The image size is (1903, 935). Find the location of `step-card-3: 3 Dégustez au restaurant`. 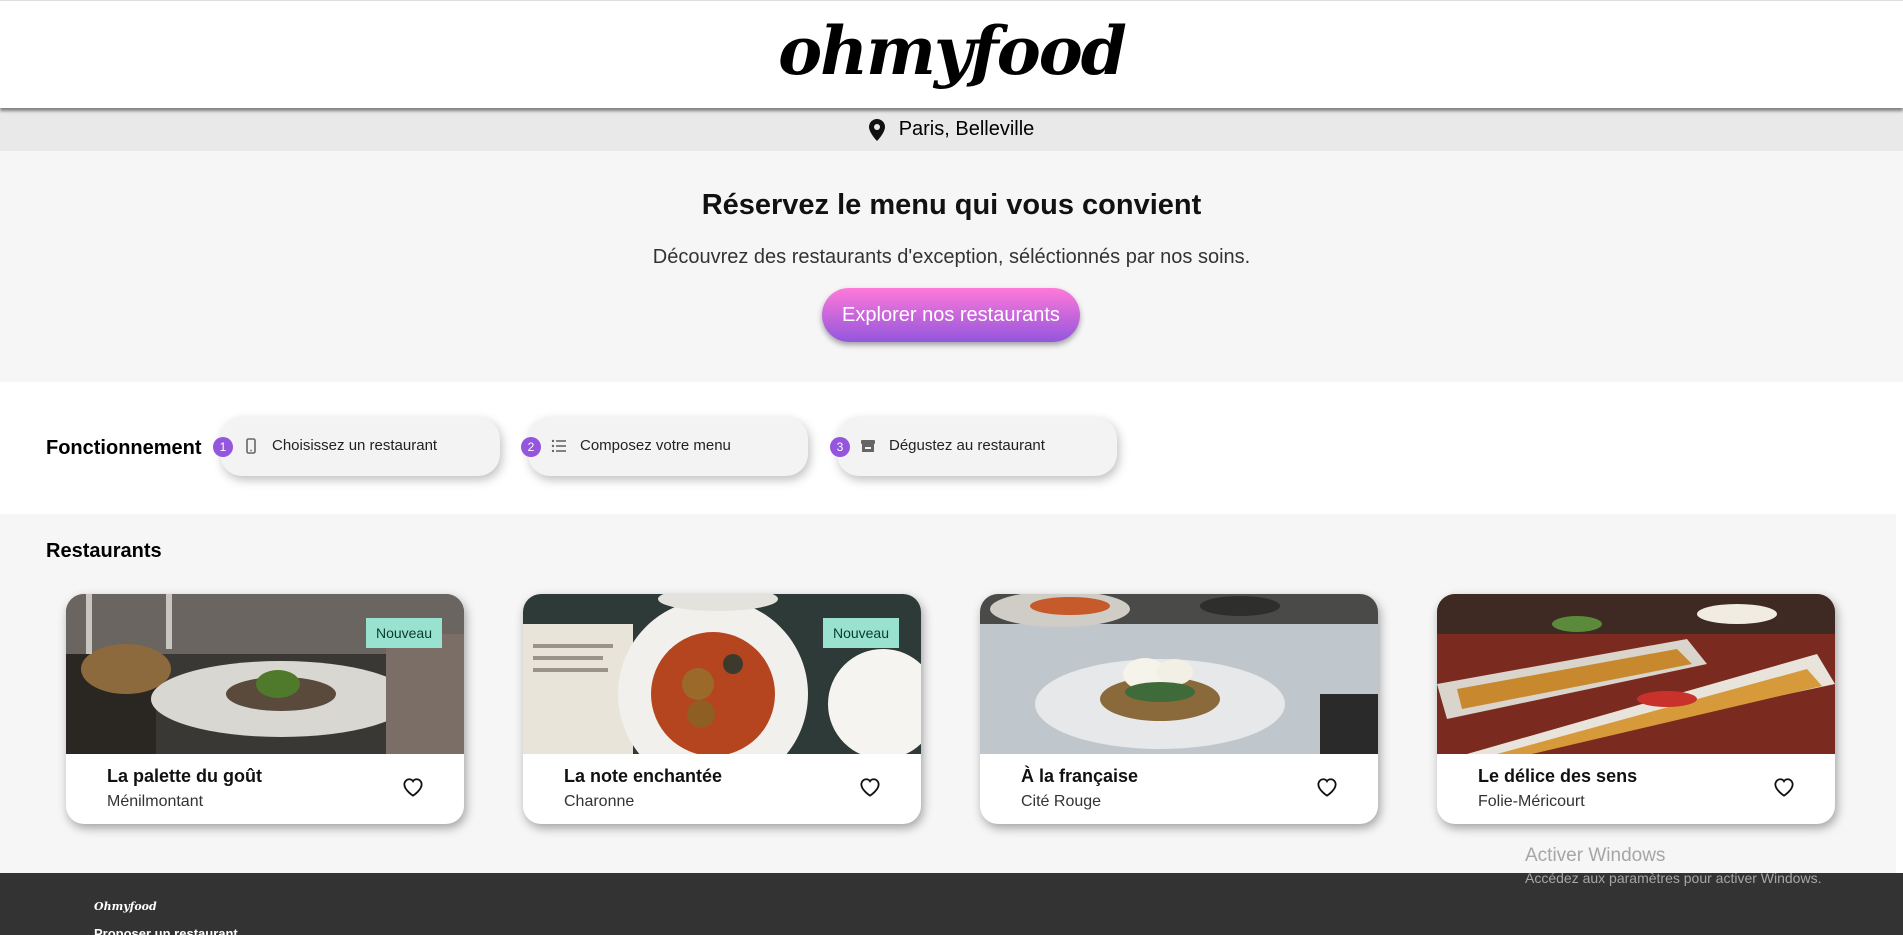

step-card-3: 3 Dégustez au restaurant is located at coordinates (973, 446).